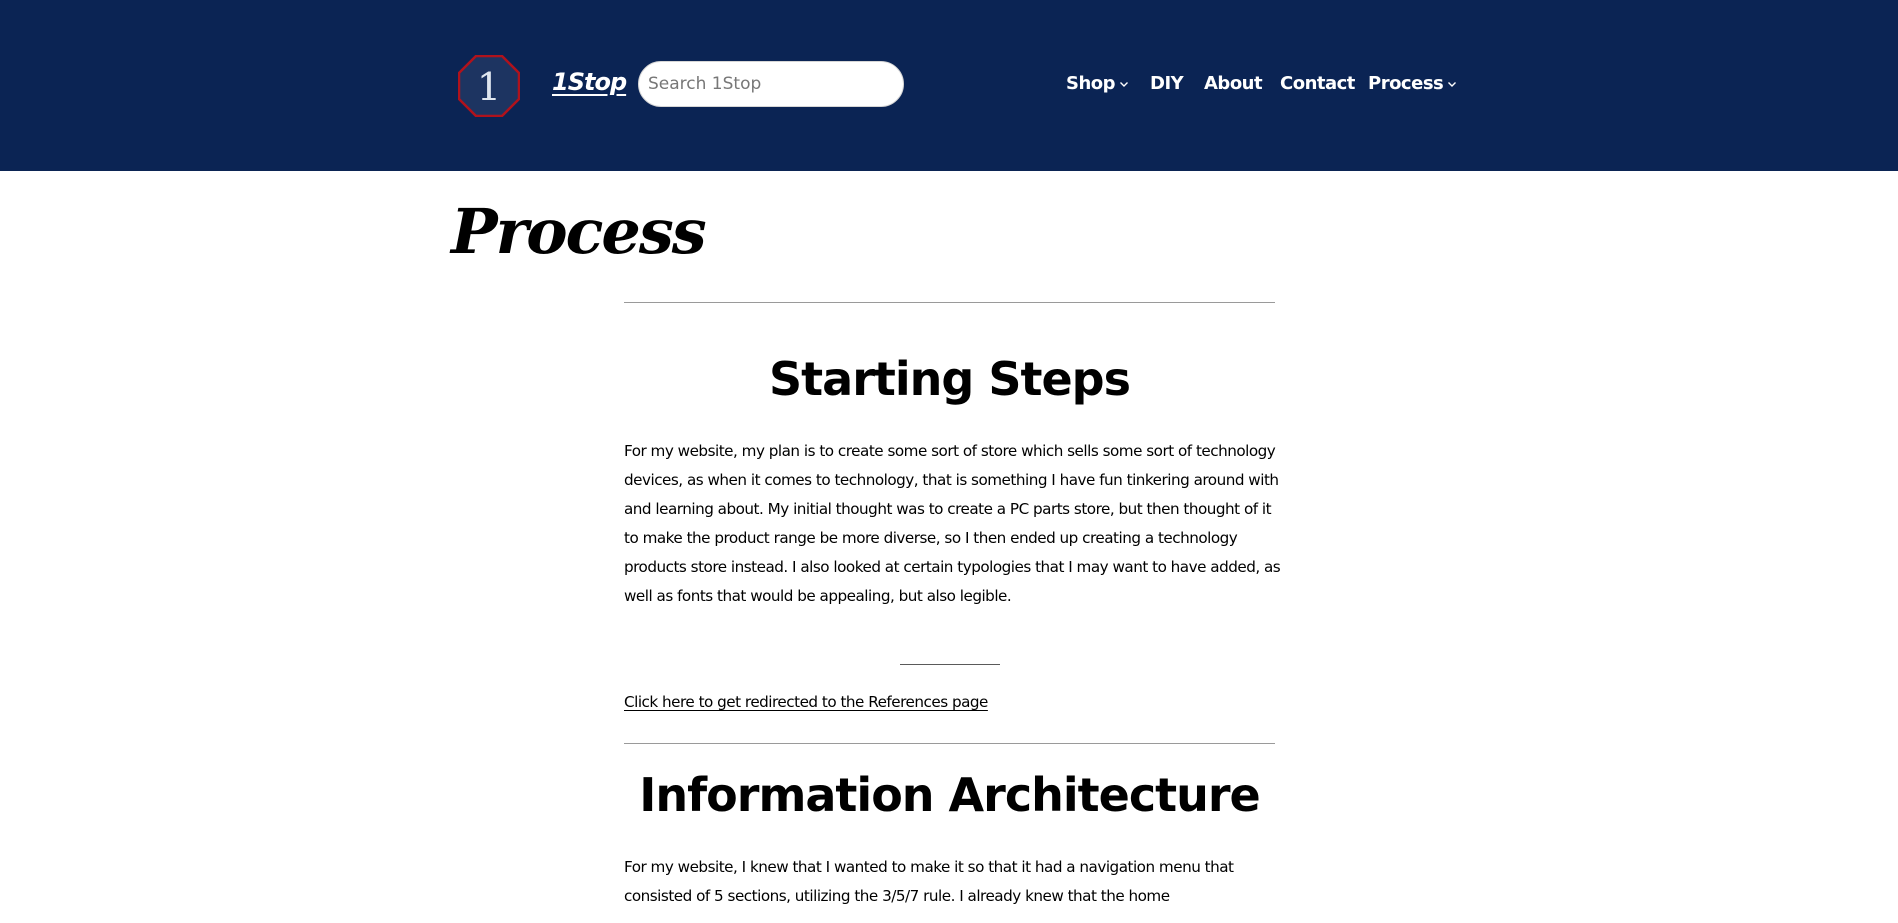 The image size is (1898, 923). I want to click on nav-item-label: DIY, so click(1167, 83).